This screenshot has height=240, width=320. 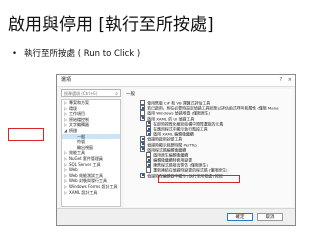 I want to click on tree-item-label: 一般, so click(x=81, y=136).